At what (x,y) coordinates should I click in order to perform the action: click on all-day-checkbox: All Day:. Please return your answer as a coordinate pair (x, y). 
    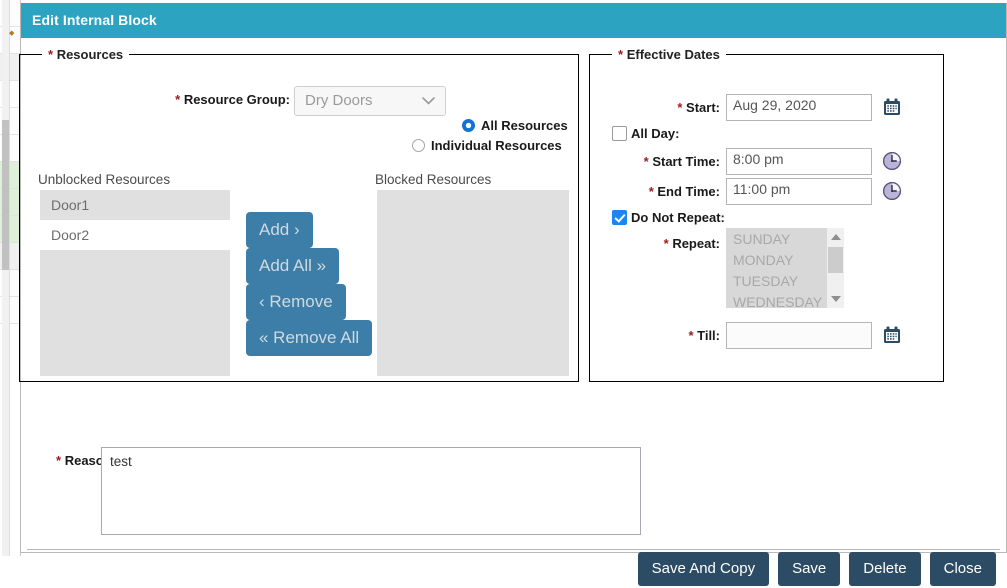
    Looking at the image, I should click on (645, 133).